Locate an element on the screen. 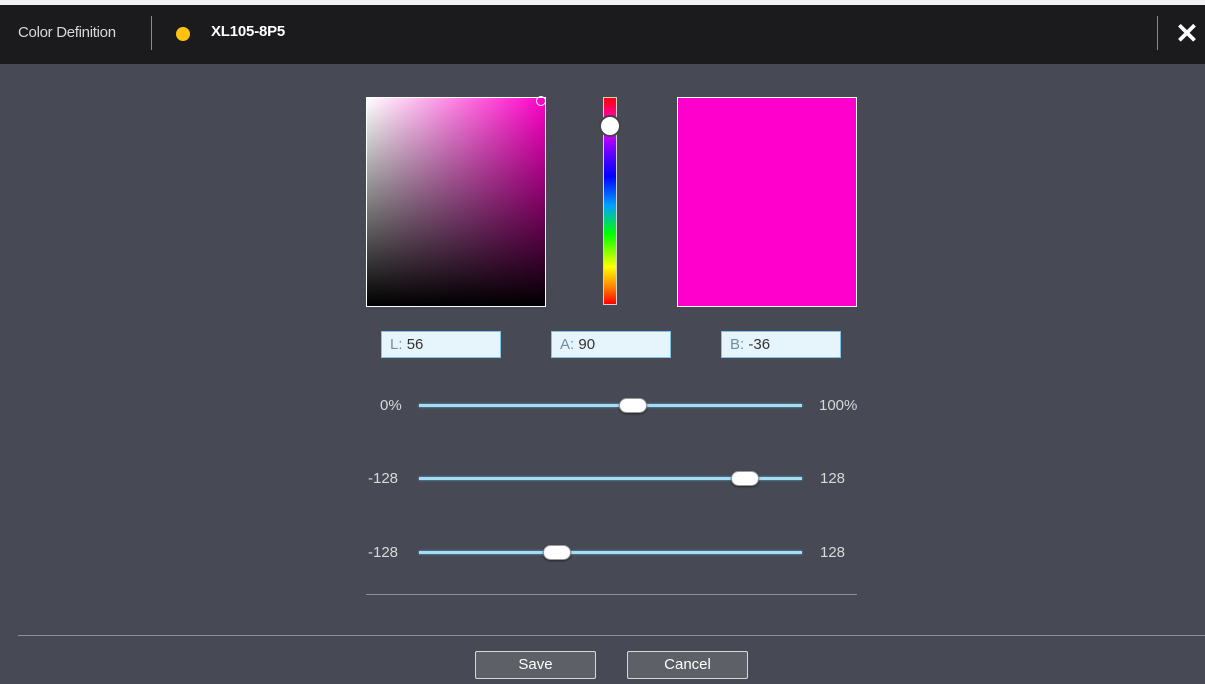  saturation-value-area is located at coordinates (456, 202).